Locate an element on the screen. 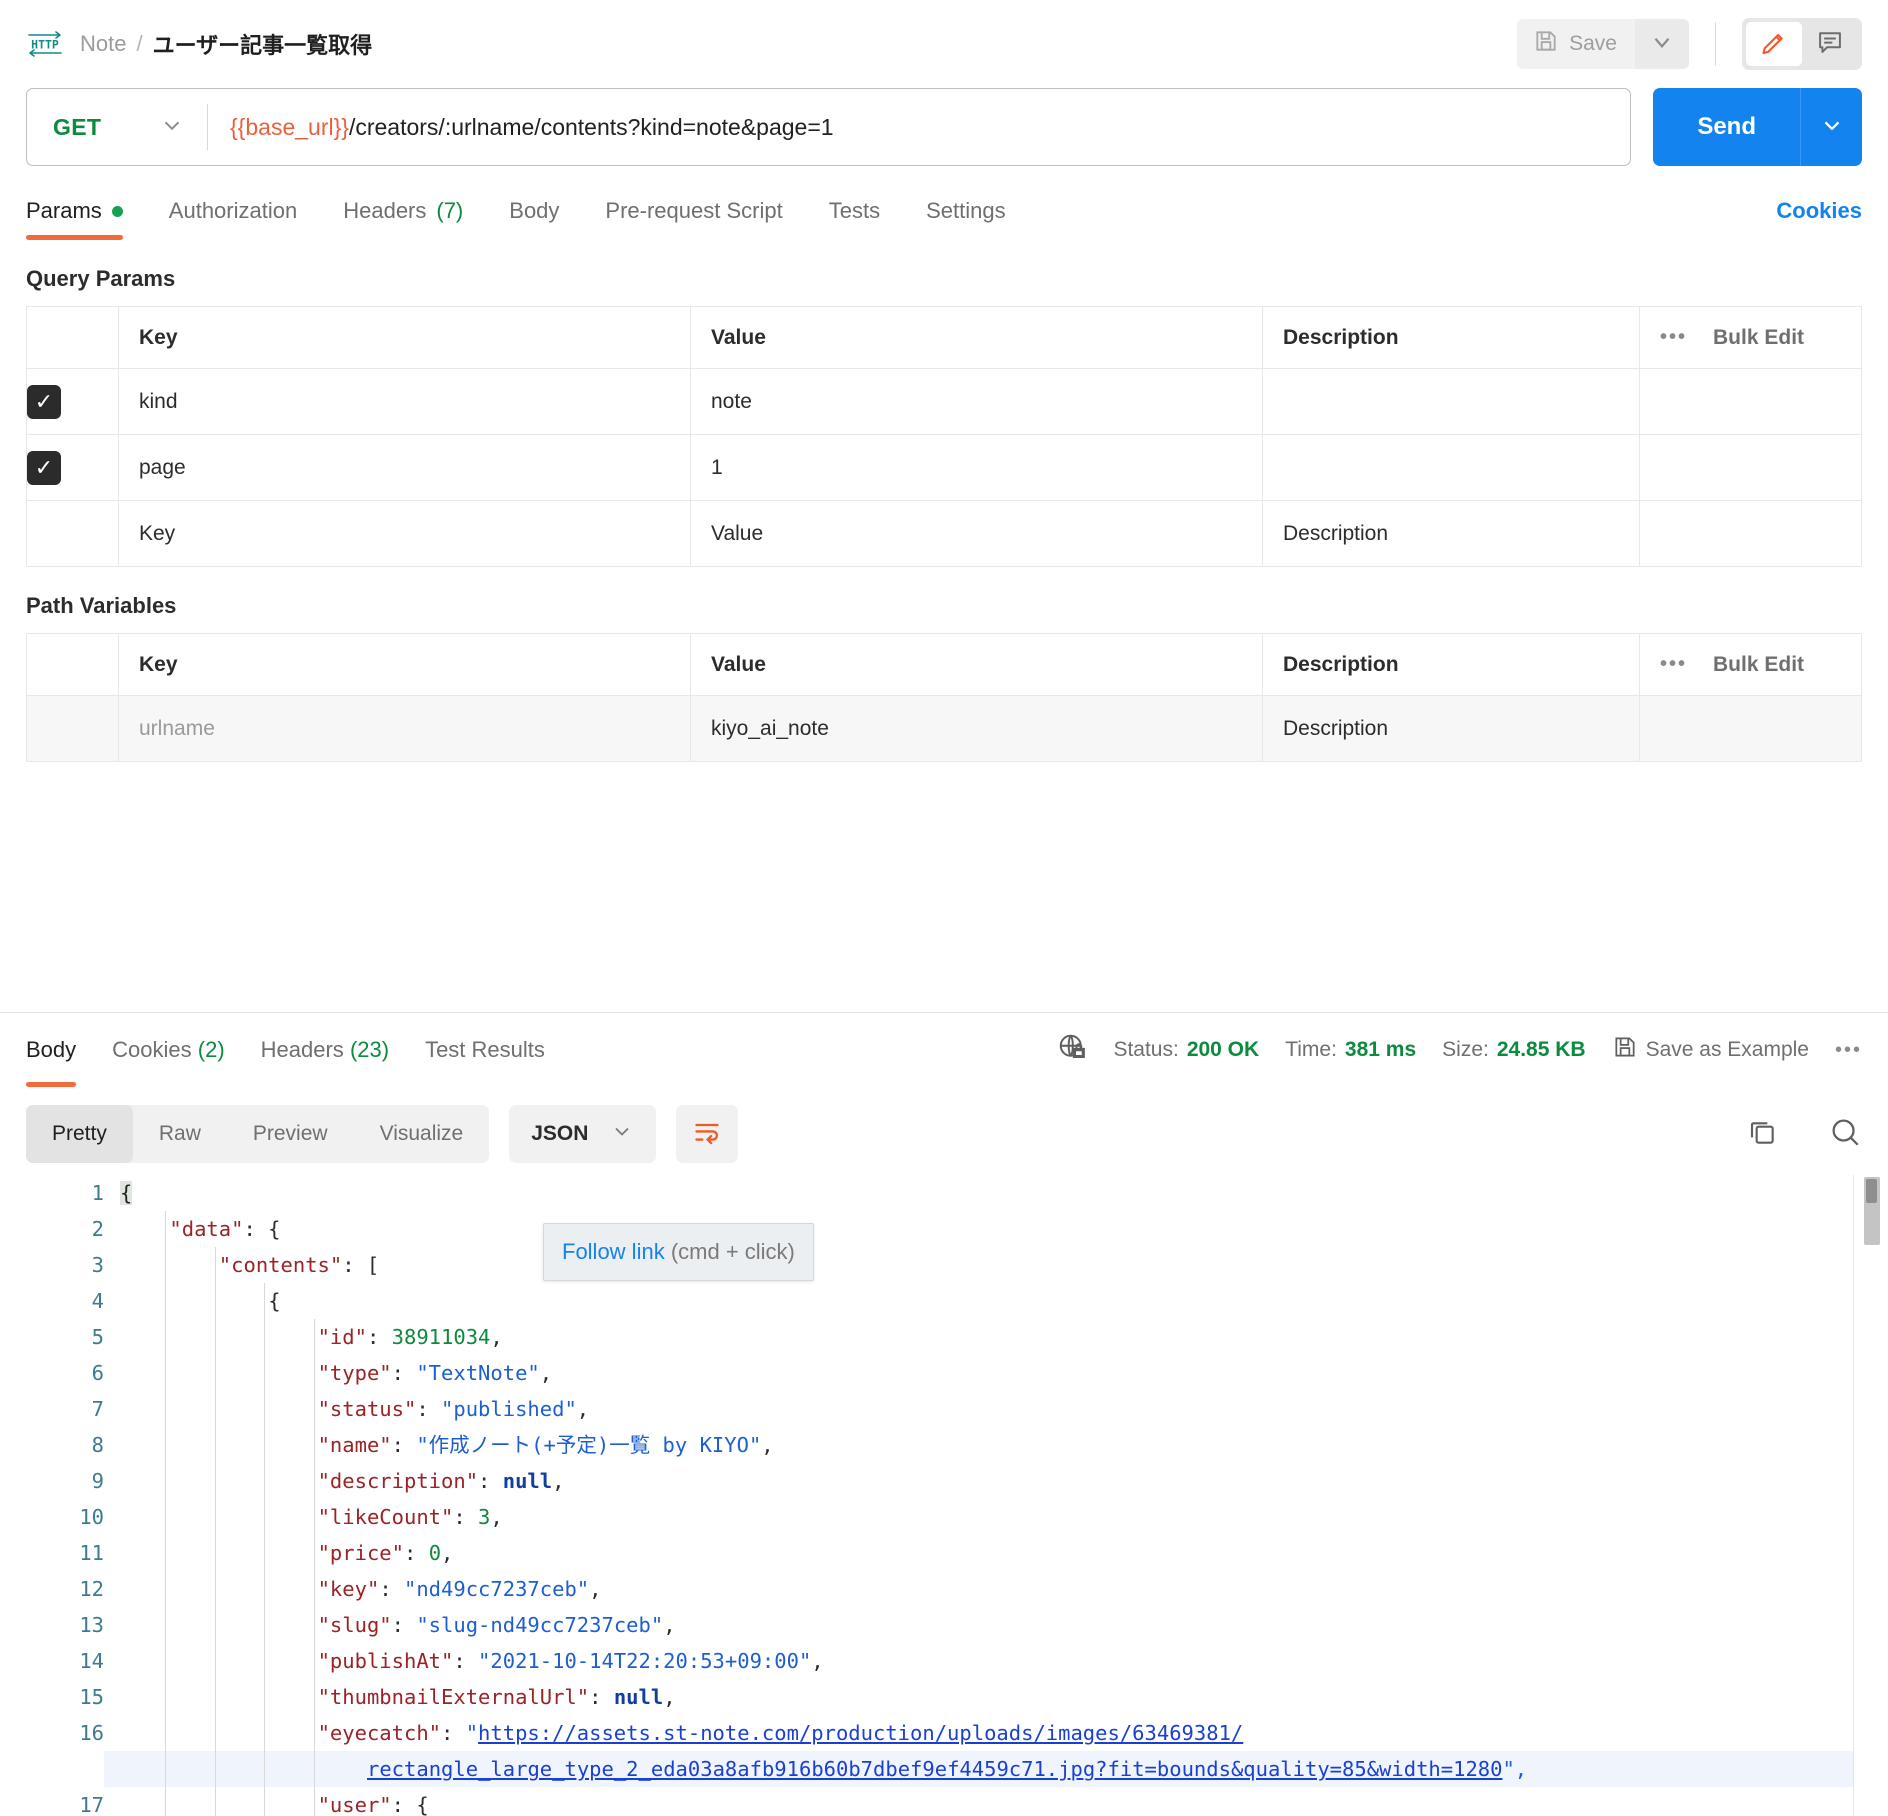 This screenshot has height=1816, width=1888. save-options-button is located at coordinates (1662, 44).